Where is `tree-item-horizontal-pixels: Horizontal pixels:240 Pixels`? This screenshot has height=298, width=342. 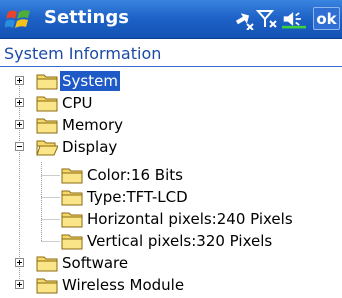
tree-item-horizontal-pixels: Horizontal pixels:240 Pixels is located at coordinates (171, 219).